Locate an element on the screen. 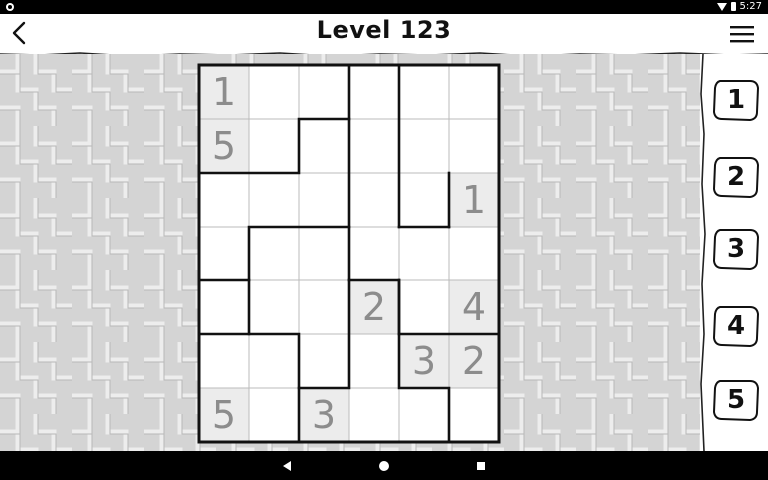  app-header: Level 123 is located at coordinates (384, 36).